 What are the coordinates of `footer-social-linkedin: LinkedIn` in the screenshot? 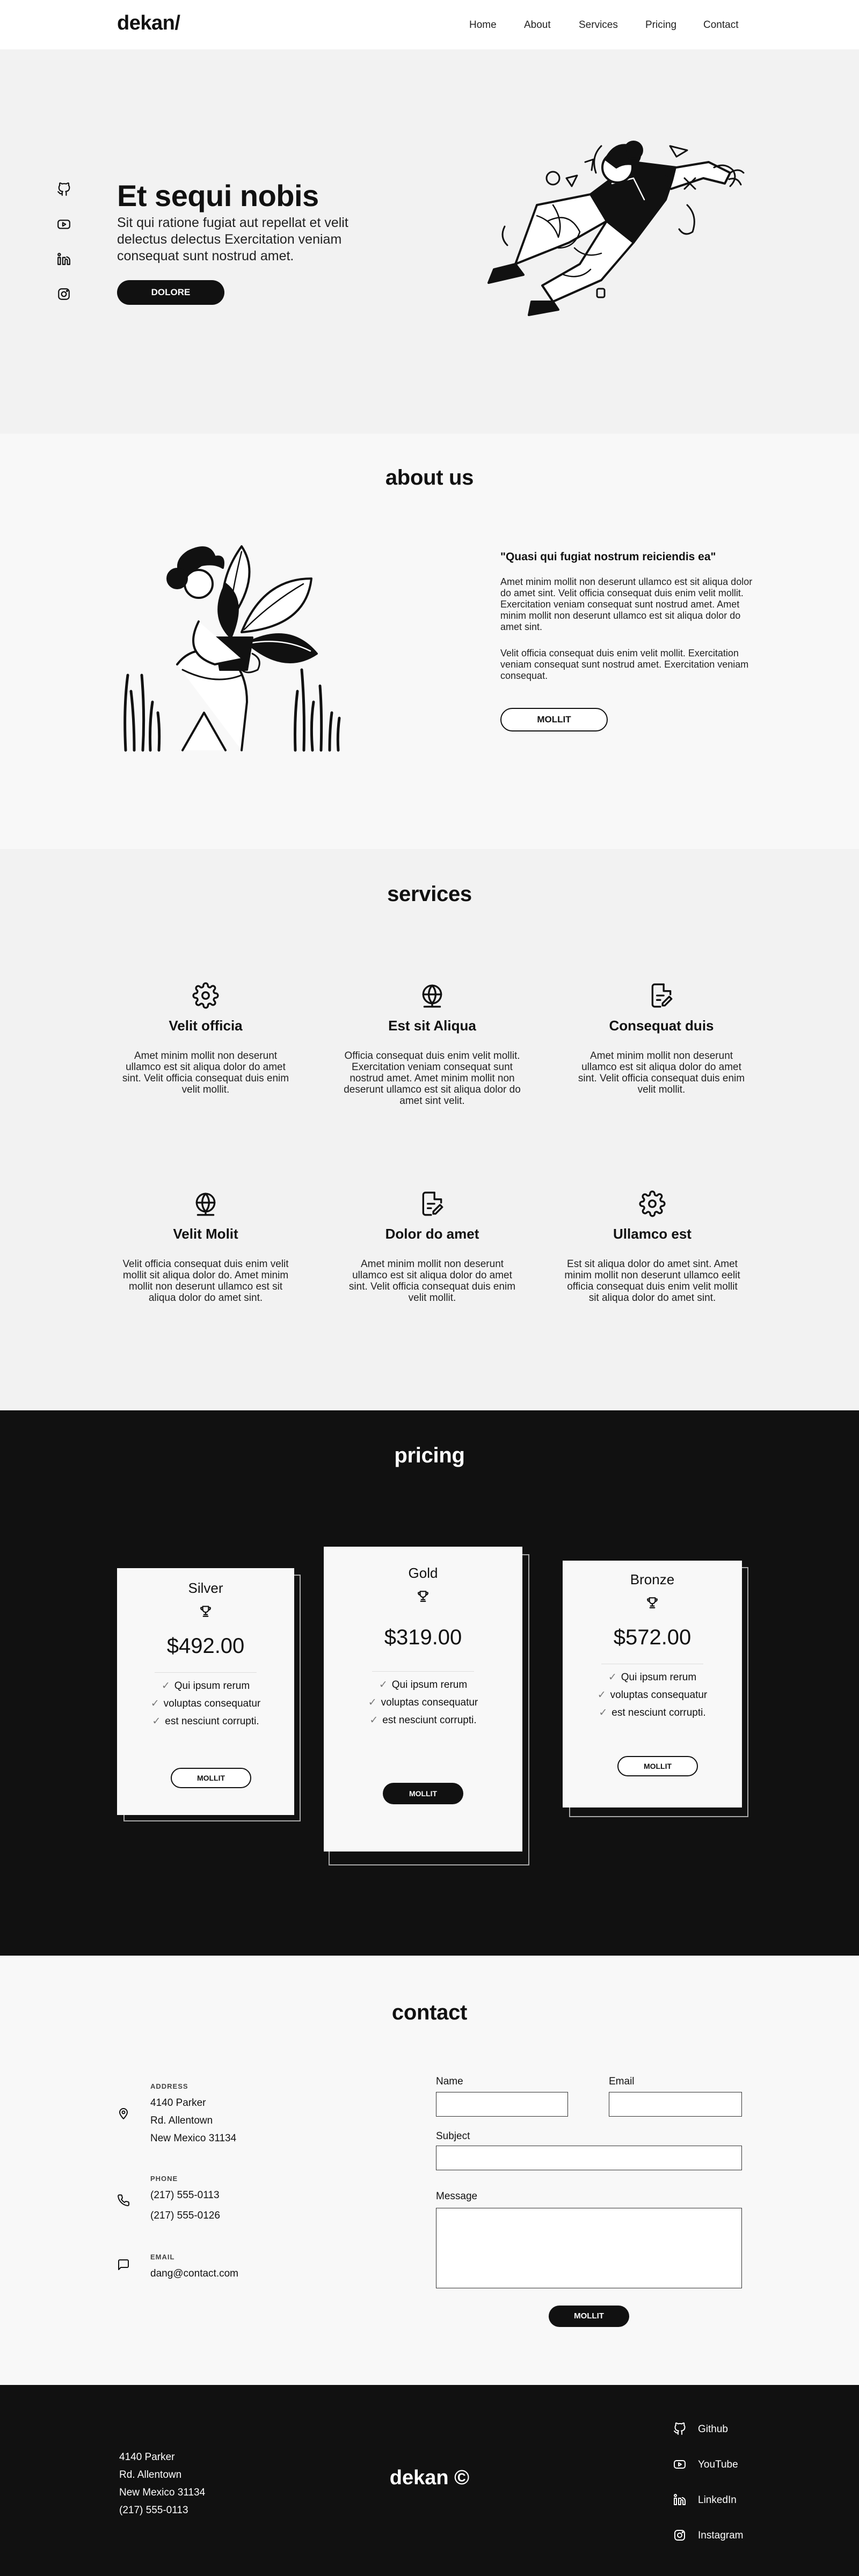 It's located at (717, 2500).